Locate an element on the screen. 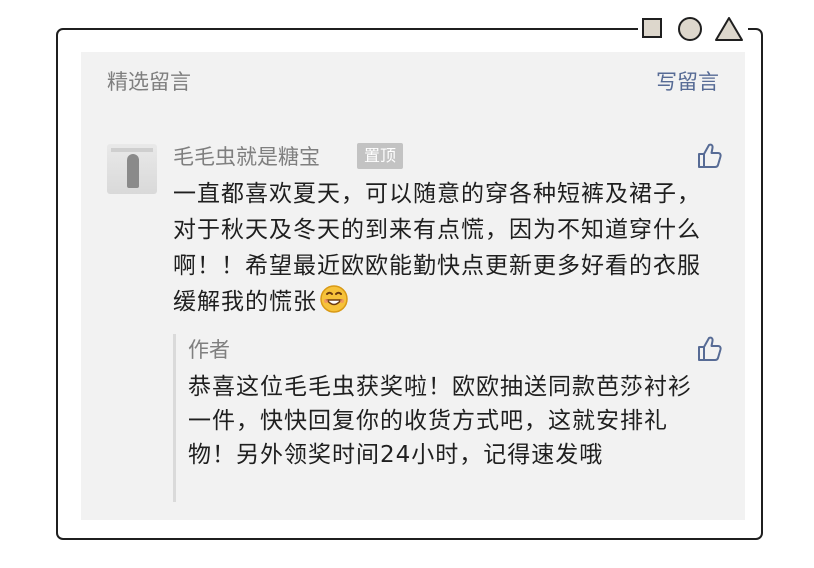 This screenshot has width=814, height=568. grinning-face-emoji is located at coordinates (334, 299).